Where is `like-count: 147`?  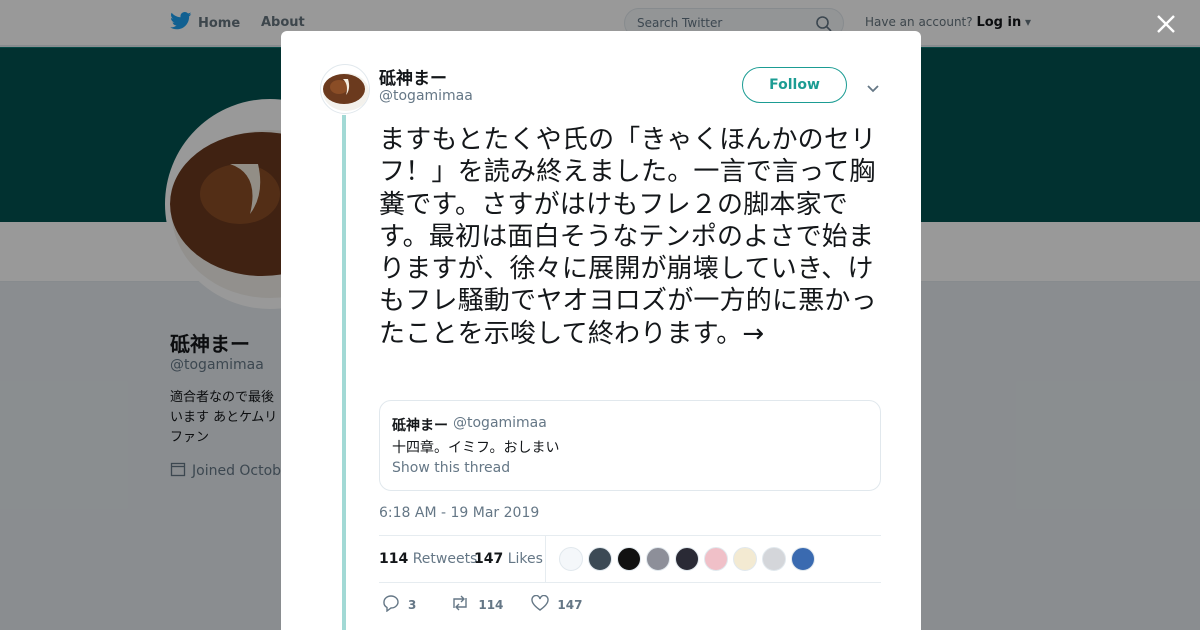
like-count: 147 is located at coordinates (570, 604).